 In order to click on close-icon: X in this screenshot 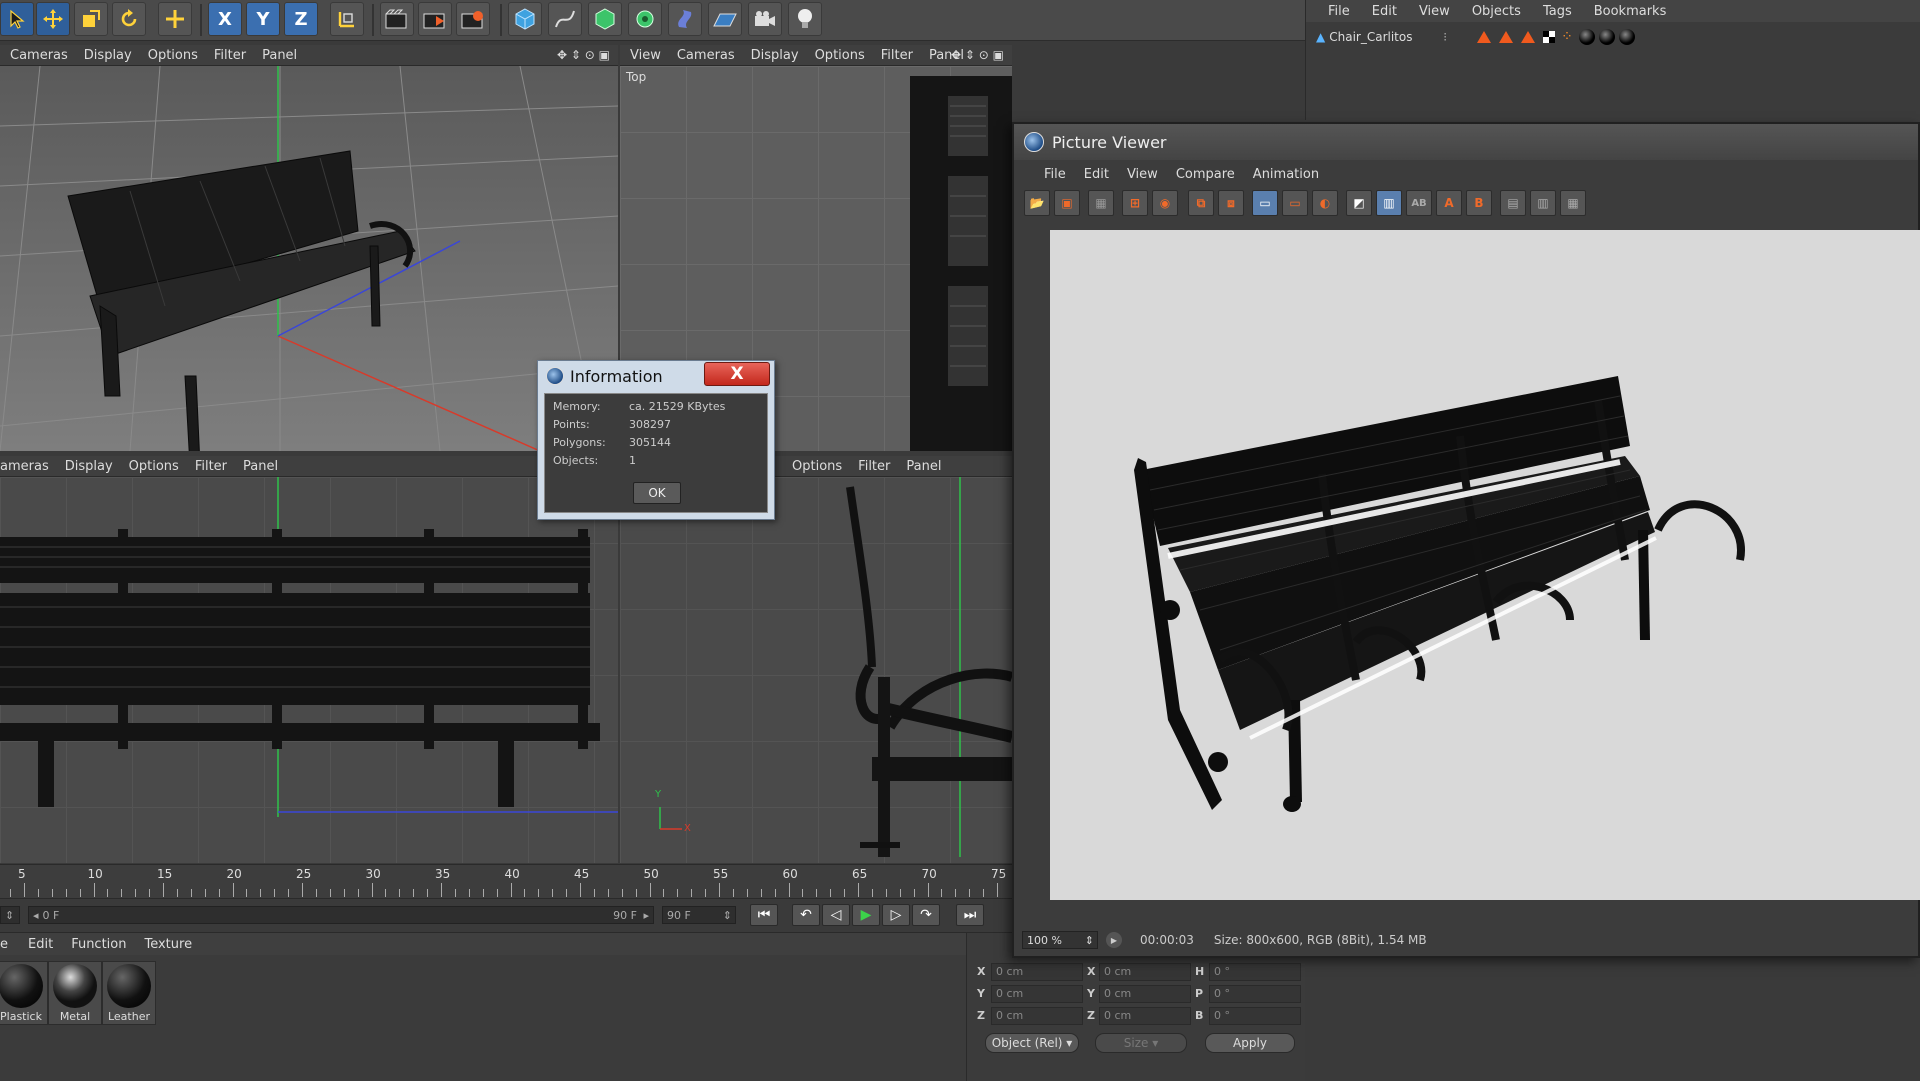, I will do `click(737, 374)`.